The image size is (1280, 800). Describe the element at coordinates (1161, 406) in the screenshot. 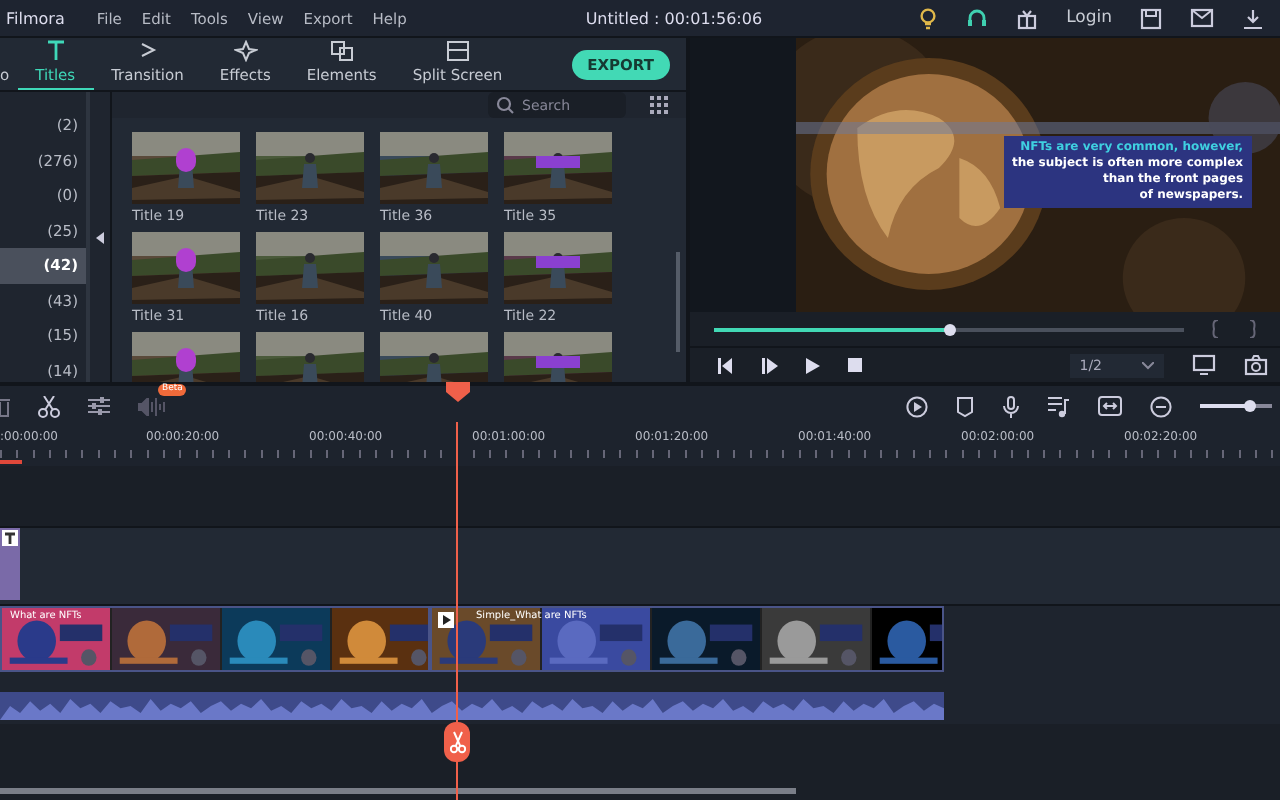

I see `zoom-out-icon` at that location.